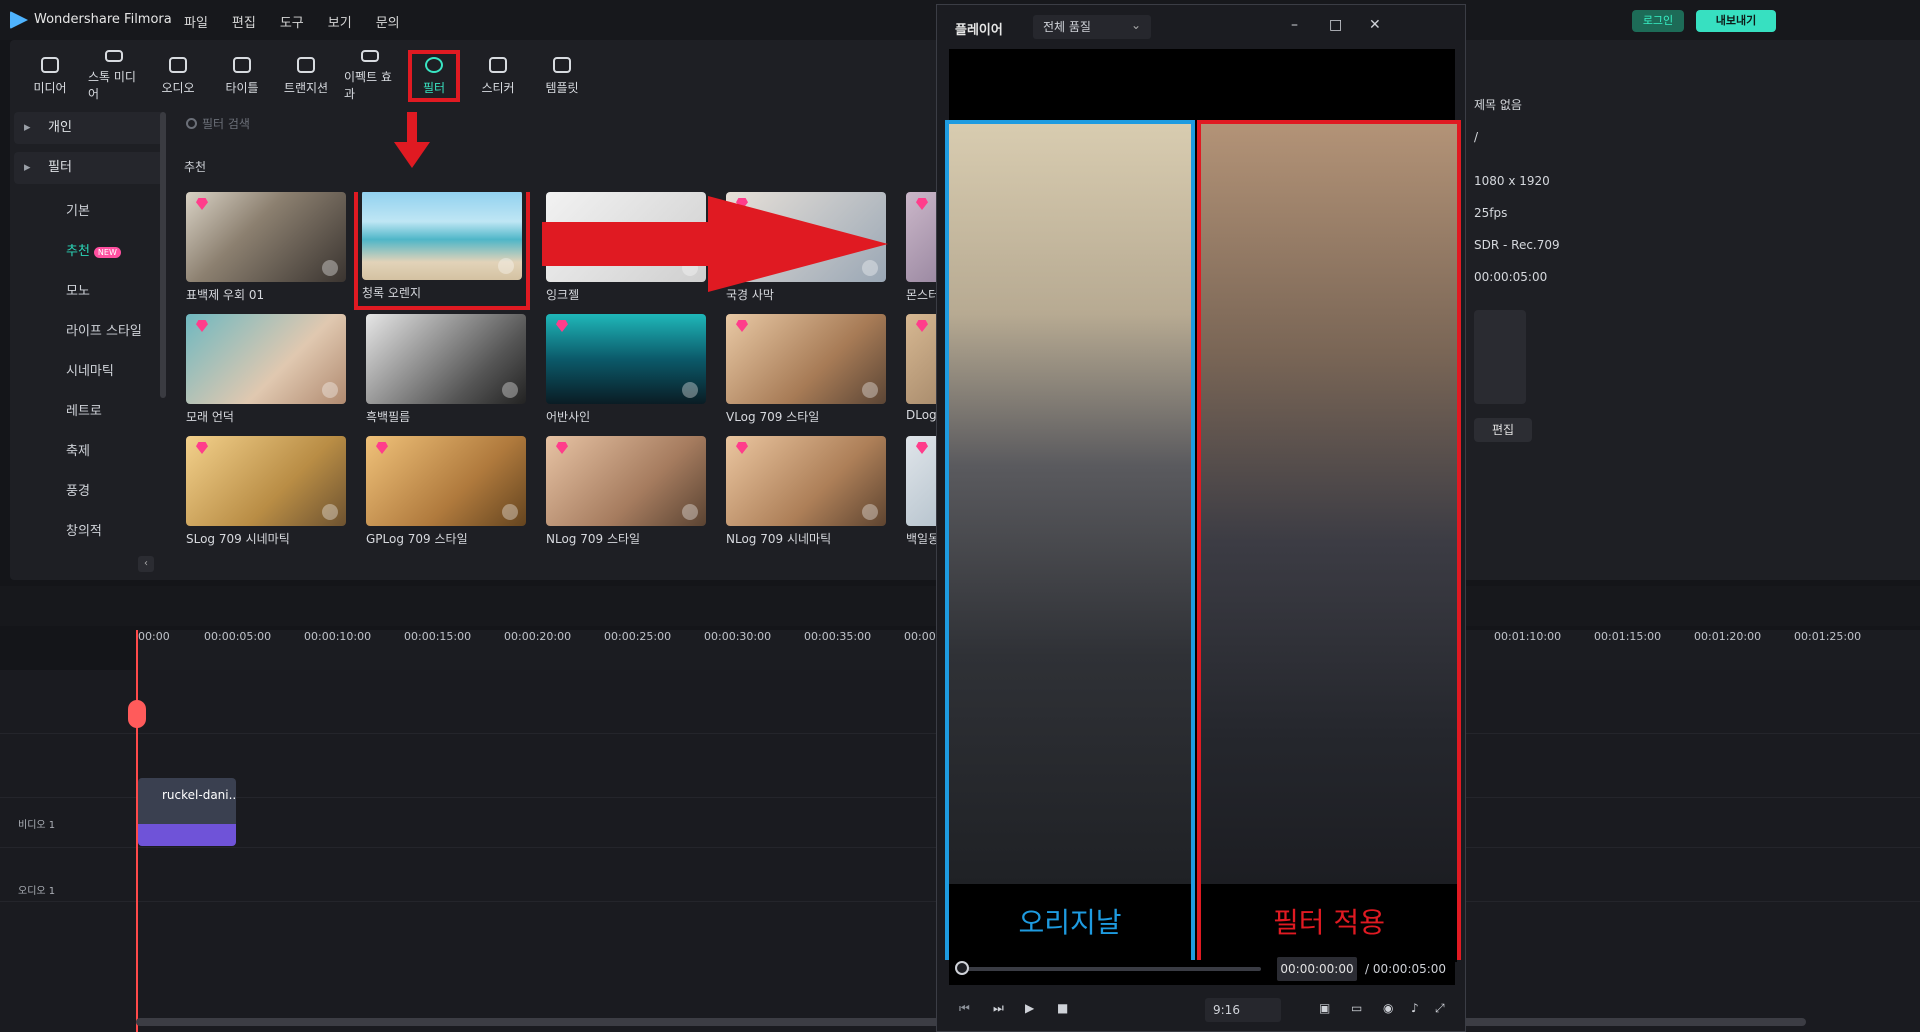  What do you see at coordinates (1335, 25) in the screenshot?
I see `maximize-icon: □` at bounding box center [1335, 25].